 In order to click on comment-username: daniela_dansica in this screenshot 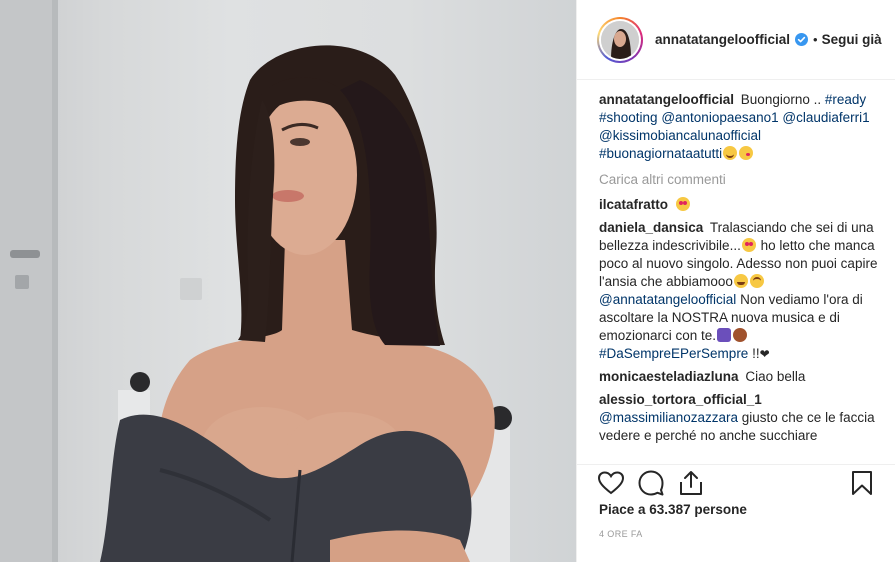, I will do `click(651, 227)`.